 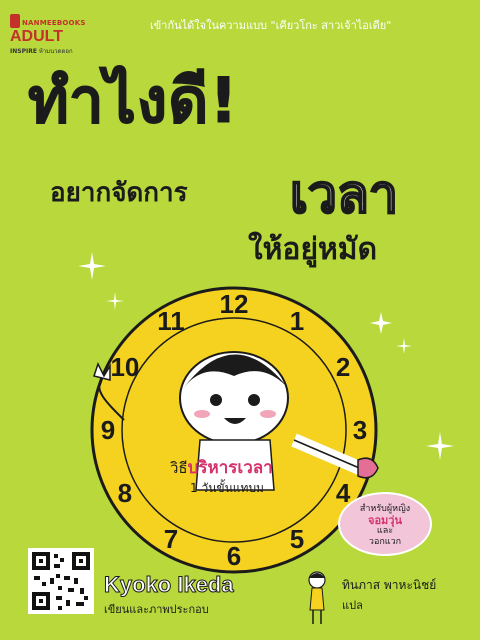 What do you see at coordinates (344, 195) in the screenshot?
I see `title-emphasis: เวลา` at bounding box center [344, 195].